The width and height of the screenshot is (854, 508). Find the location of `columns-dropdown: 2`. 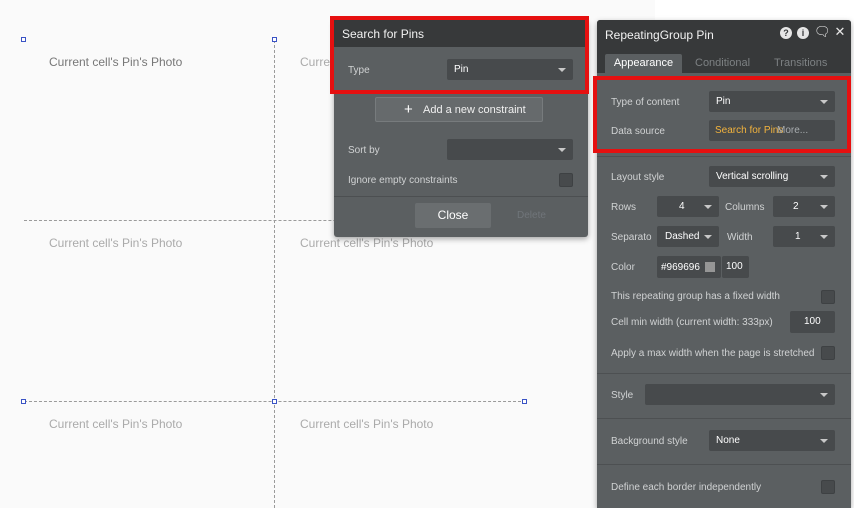

columns-dropdown: 2 is located at coordinates (804, 206).